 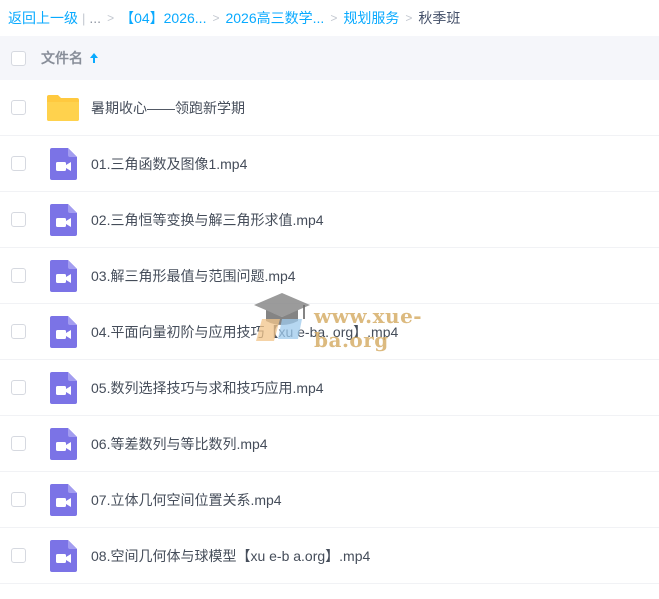 What do you see at coordinates (244, 332) in the screenshot?
I see `file-name: 04.平面向量初阶与应用技巧【xu e-ba. org】.mp4` at bounding box center [244, 332].